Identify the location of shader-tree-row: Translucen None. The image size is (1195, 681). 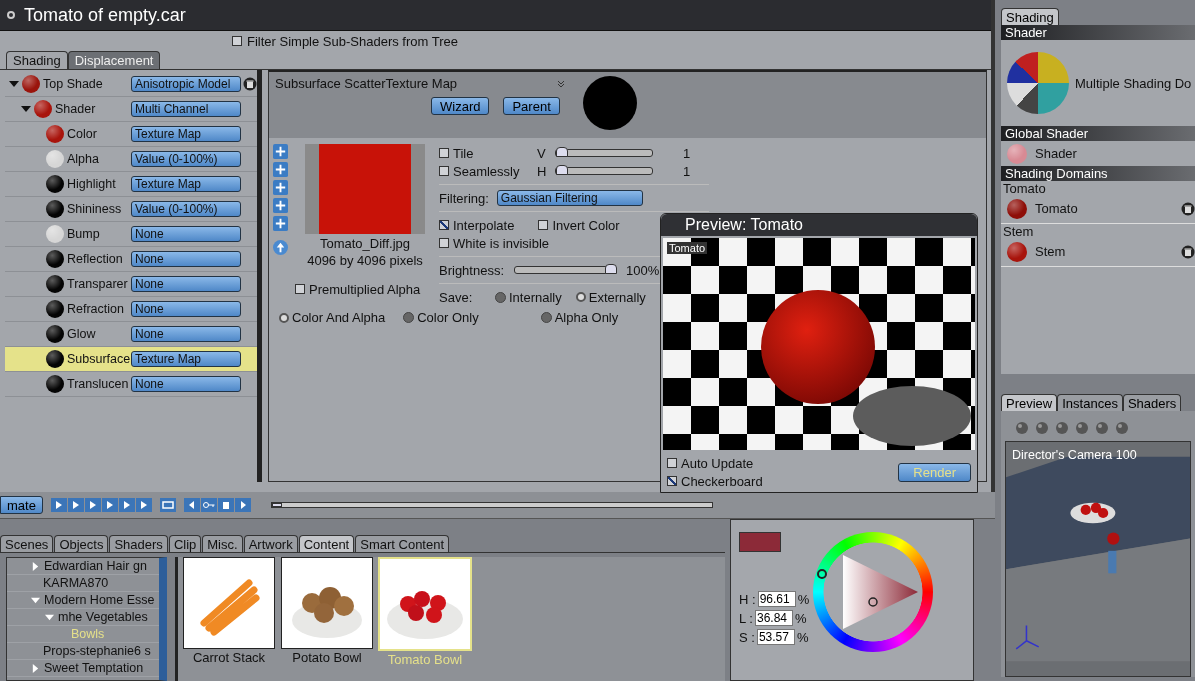
(131, 384).